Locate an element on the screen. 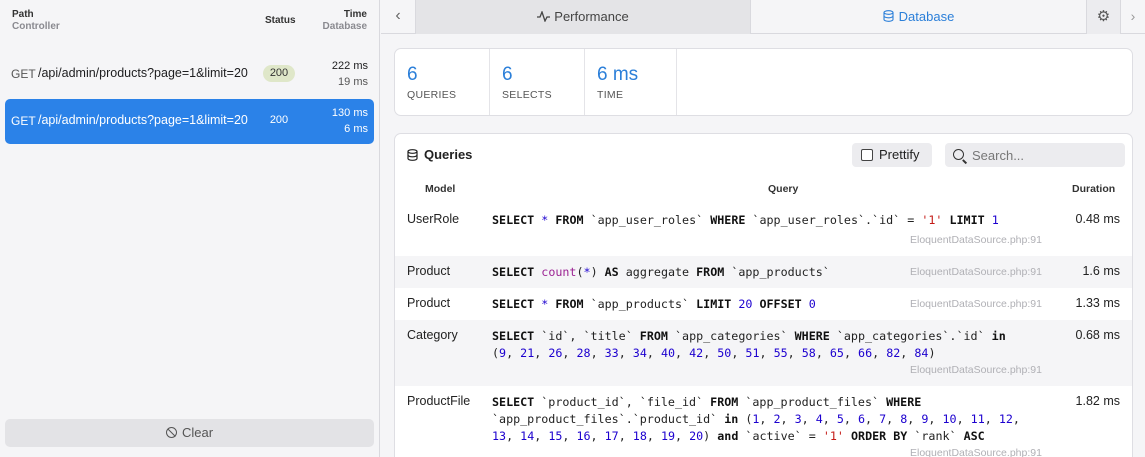 The image size is (1145, 457). stats-card: 6 QUERIES 6 SELECTS 6 ms TIME is located at coordinates (763, 82).